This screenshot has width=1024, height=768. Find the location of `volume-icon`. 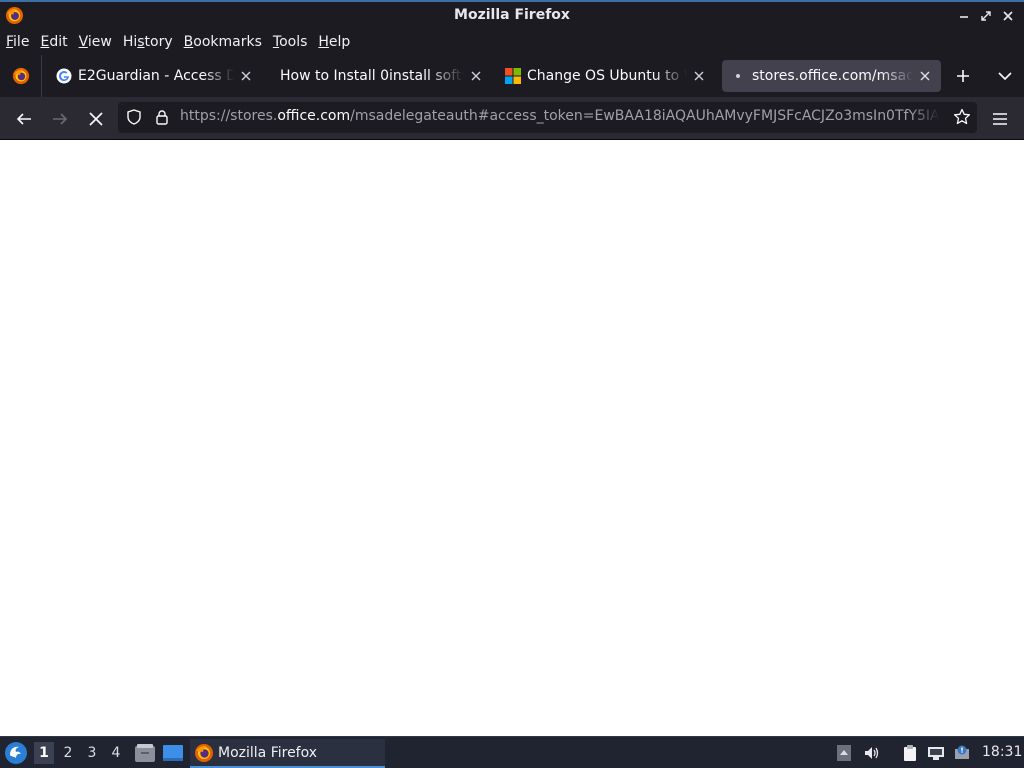

volume-icon is located at coordinates (872, 753).